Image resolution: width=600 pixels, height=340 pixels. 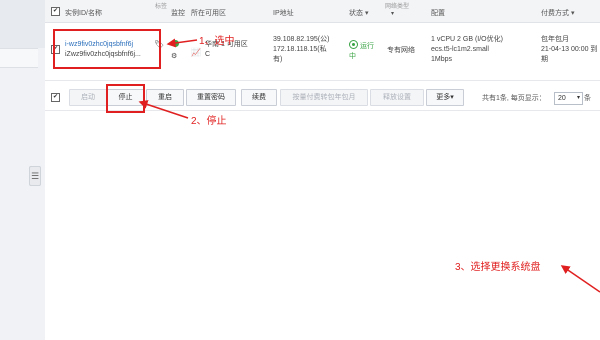 I want to click on arrow-step2, so click(x=163, y=109).